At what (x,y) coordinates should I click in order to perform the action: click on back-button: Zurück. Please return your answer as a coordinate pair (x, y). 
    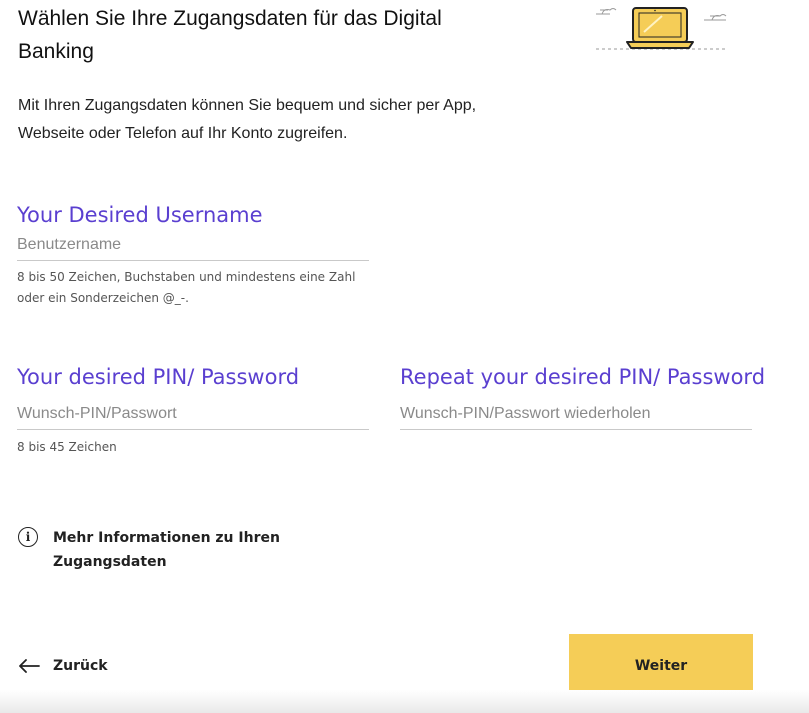
    Looking at the image, I should click on (63, 666).